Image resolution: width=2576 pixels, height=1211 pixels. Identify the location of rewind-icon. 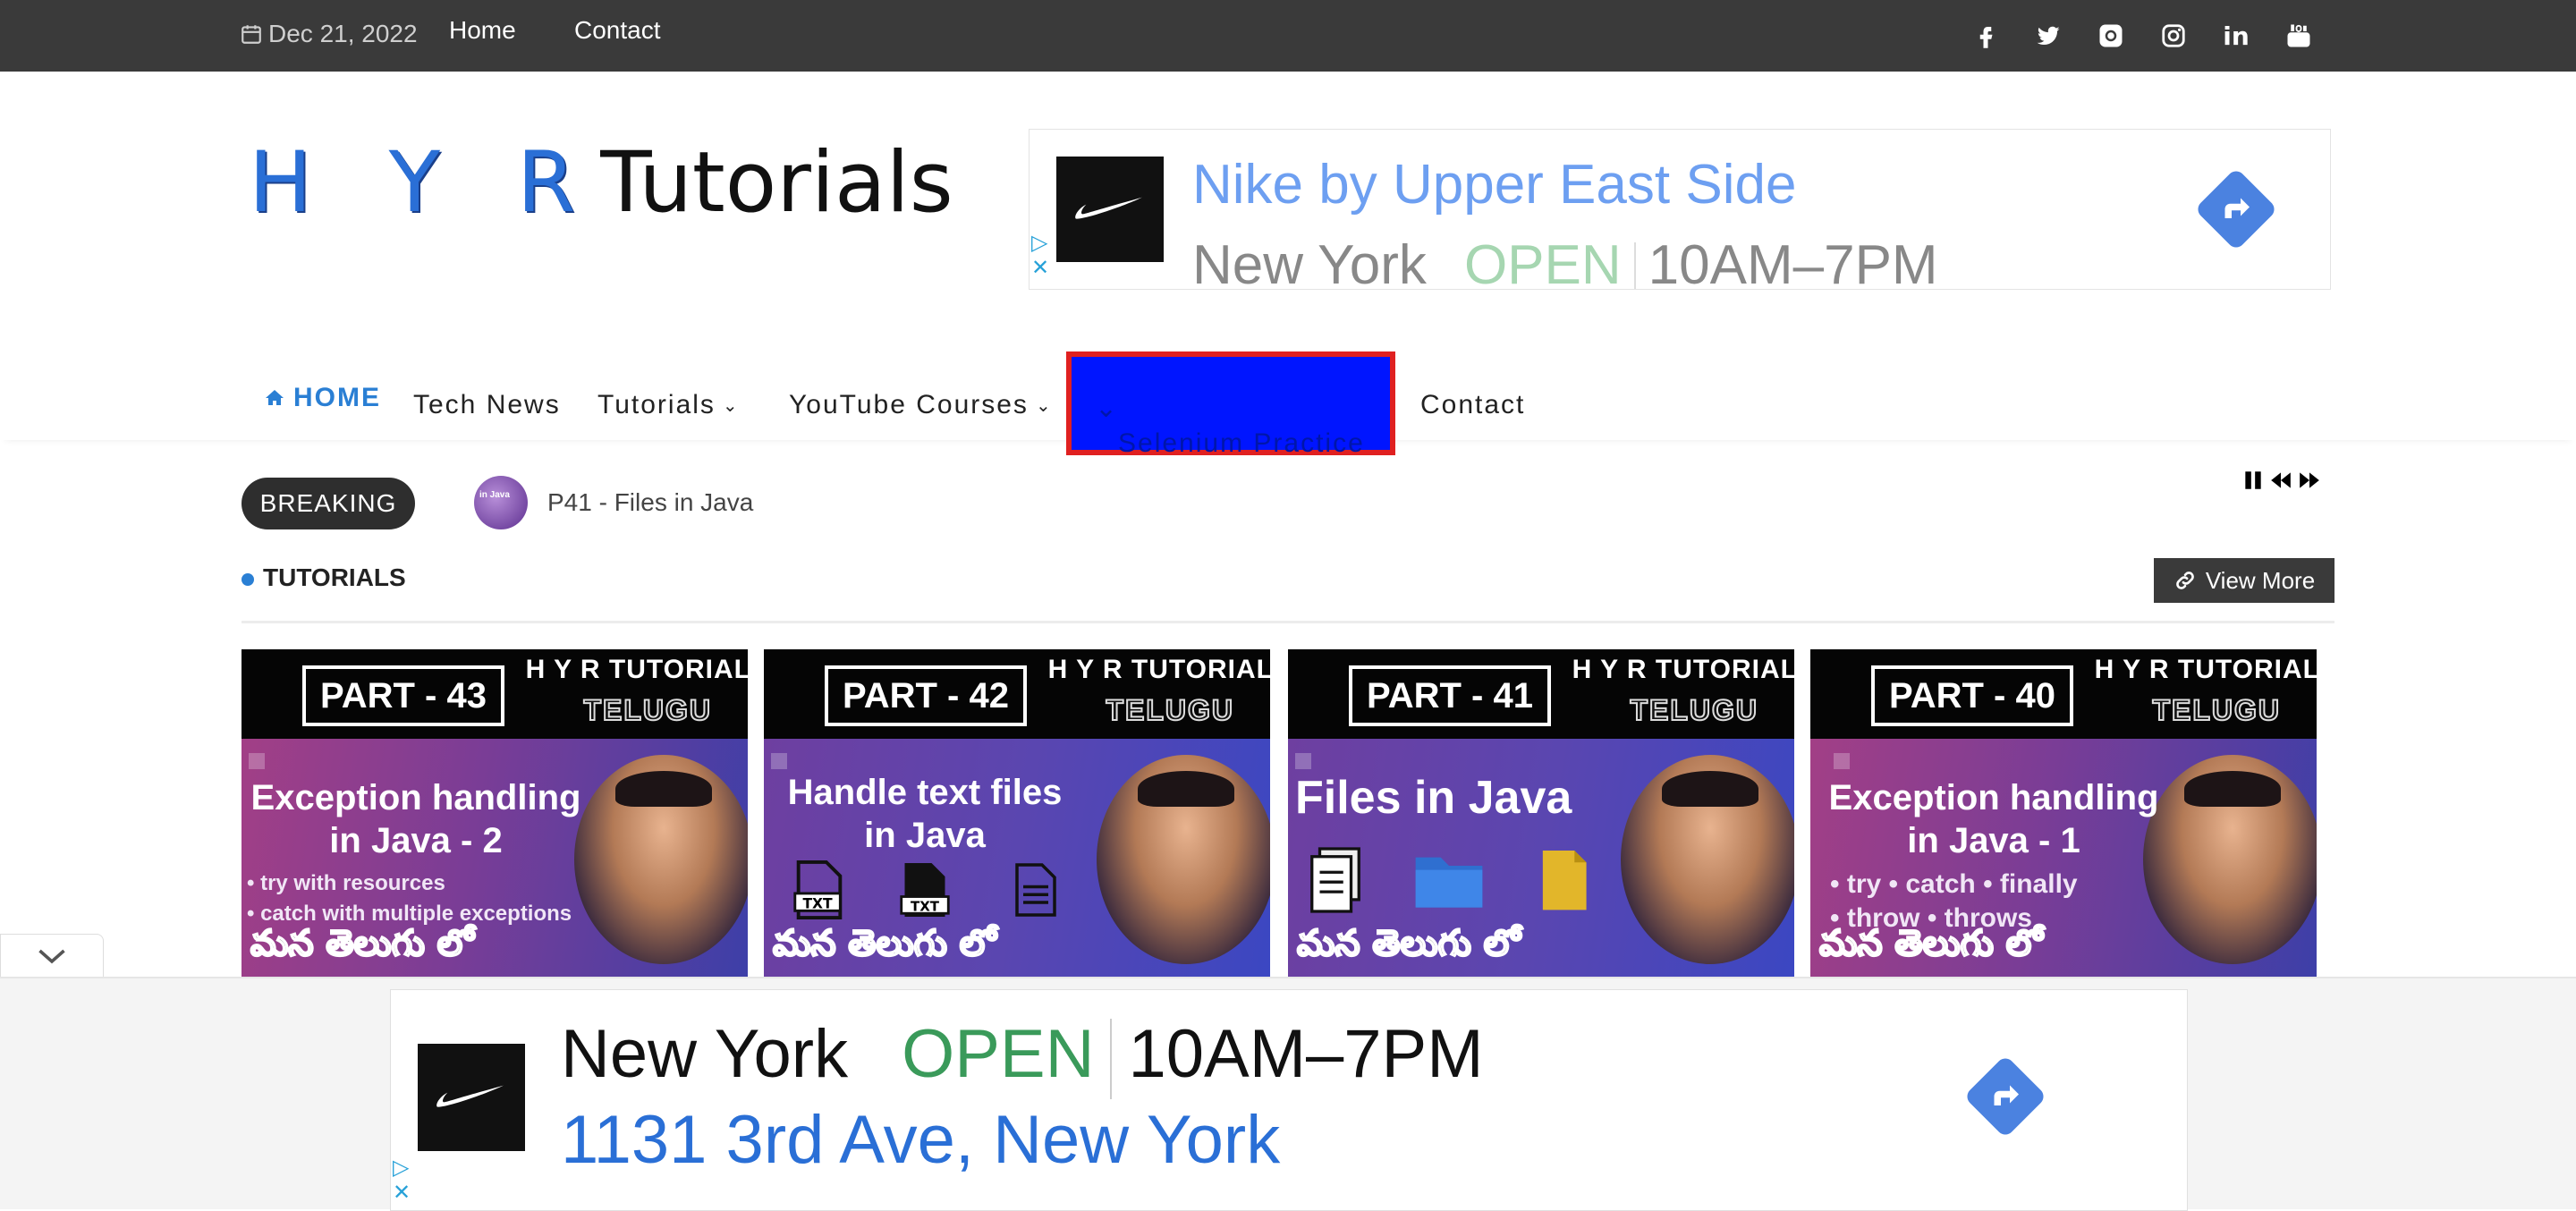
(2280, 480).